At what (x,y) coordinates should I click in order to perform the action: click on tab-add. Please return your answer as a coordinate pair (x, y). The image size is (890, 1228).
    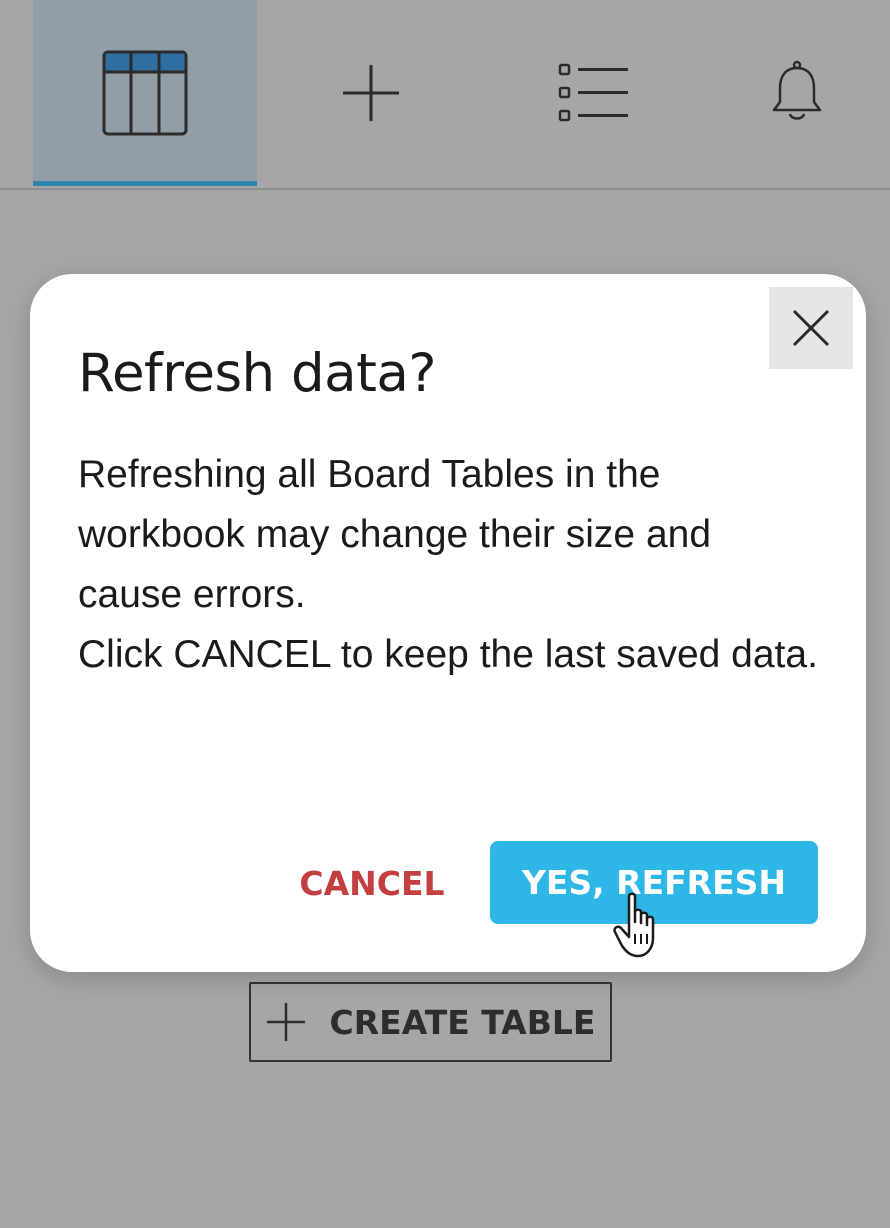
    Looking at the image, I should click on (371, 93).